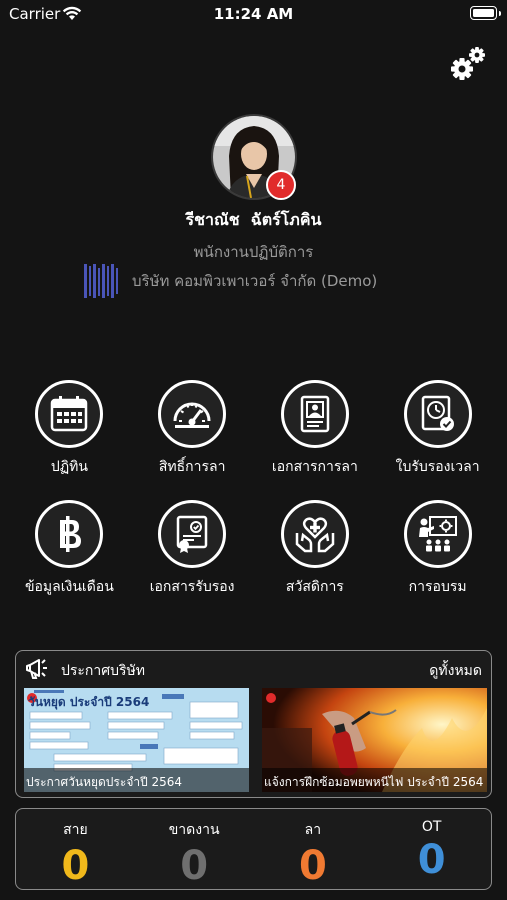 This screenshot has width=507, height=900. Describe the element at coordinates (192, 414) in the screenshot. I see `gauge-icon` at that location.